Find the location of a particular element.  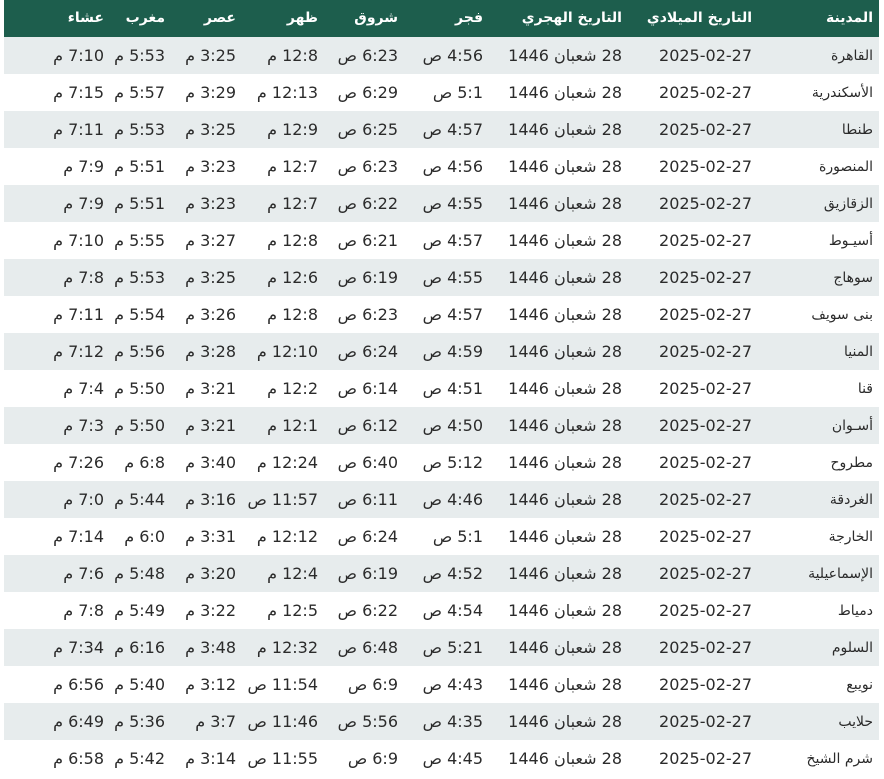

cell-city: الغردقة is located at coordinates (851, 499).